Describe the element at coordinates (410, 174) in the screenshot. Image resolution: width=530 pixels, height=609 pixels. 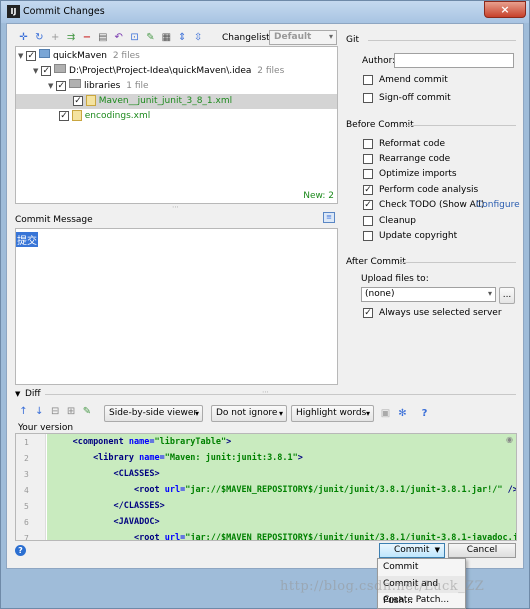
I see `optimize-imports-option: Optimize imports` at that location.